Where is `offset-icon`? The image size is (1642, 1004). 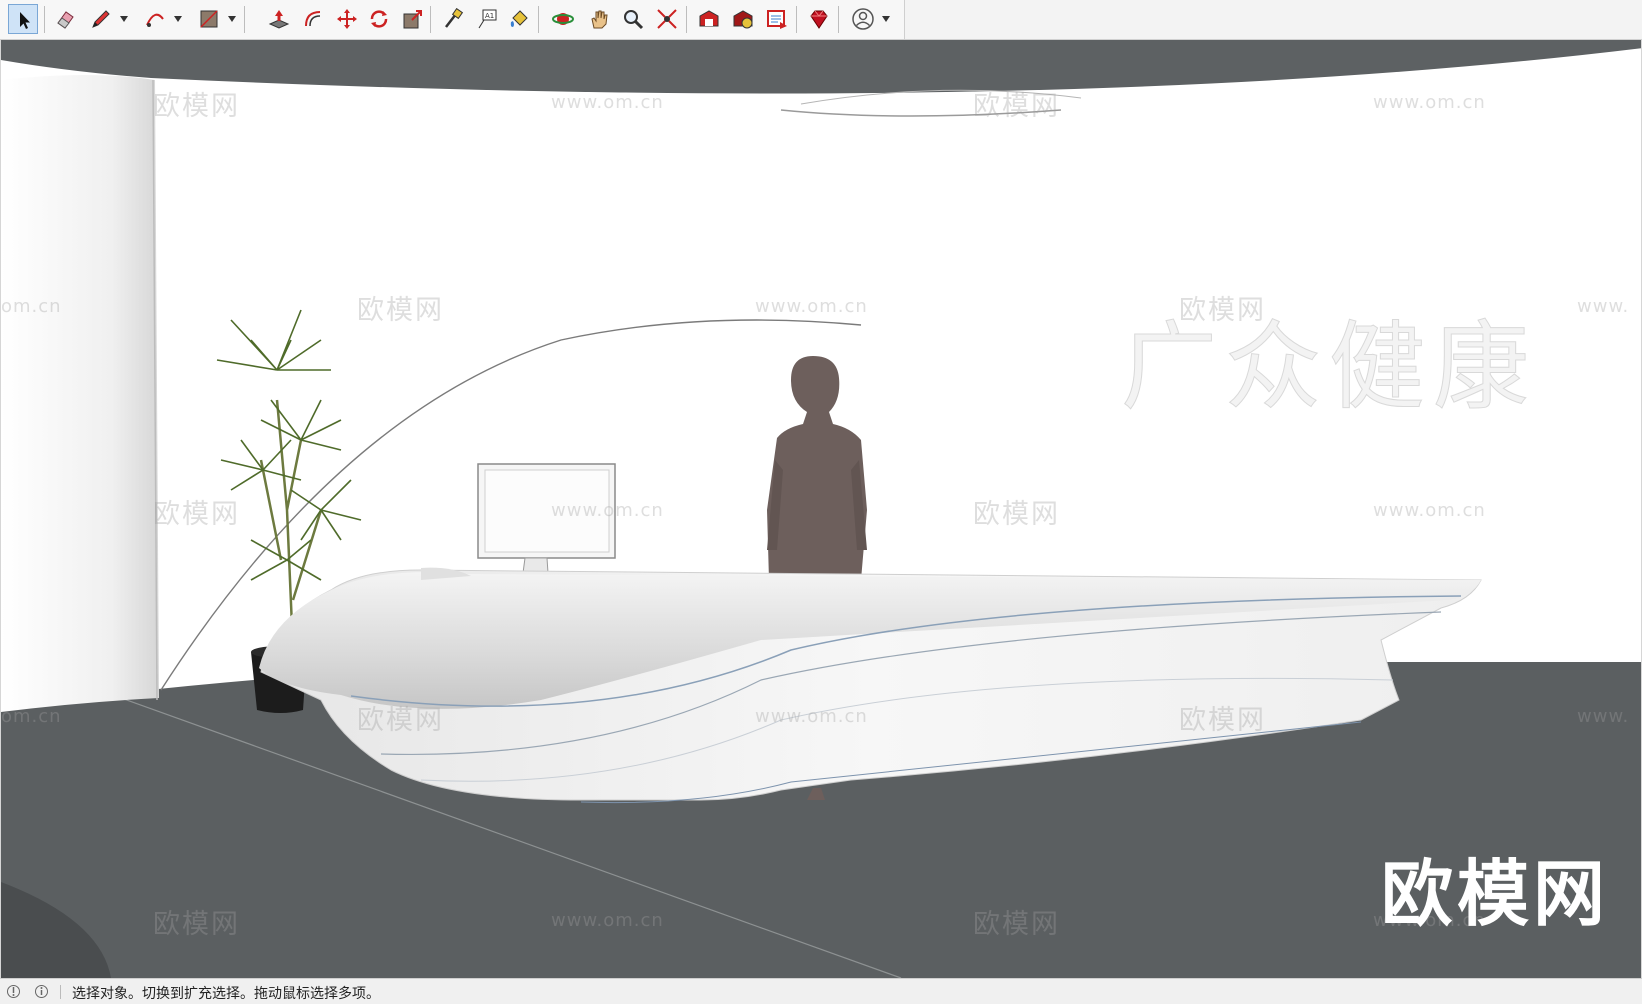 offset-icon is located at coordinates (313, 19).